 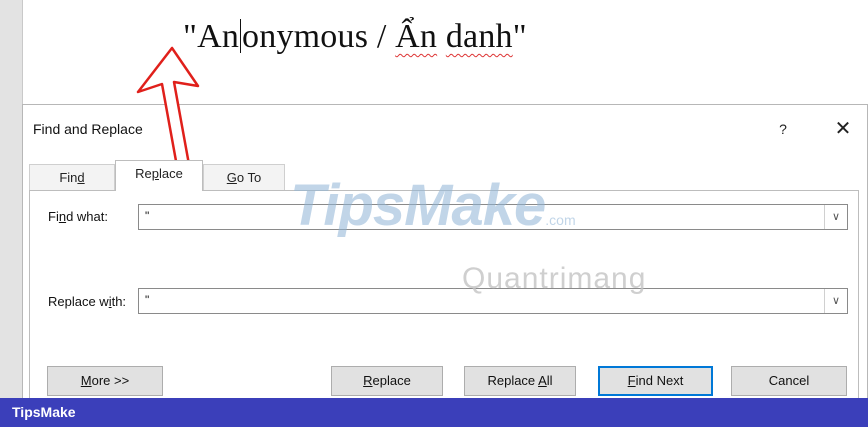 I want to click on replace-button: Replace, so click(x=387, y=381).